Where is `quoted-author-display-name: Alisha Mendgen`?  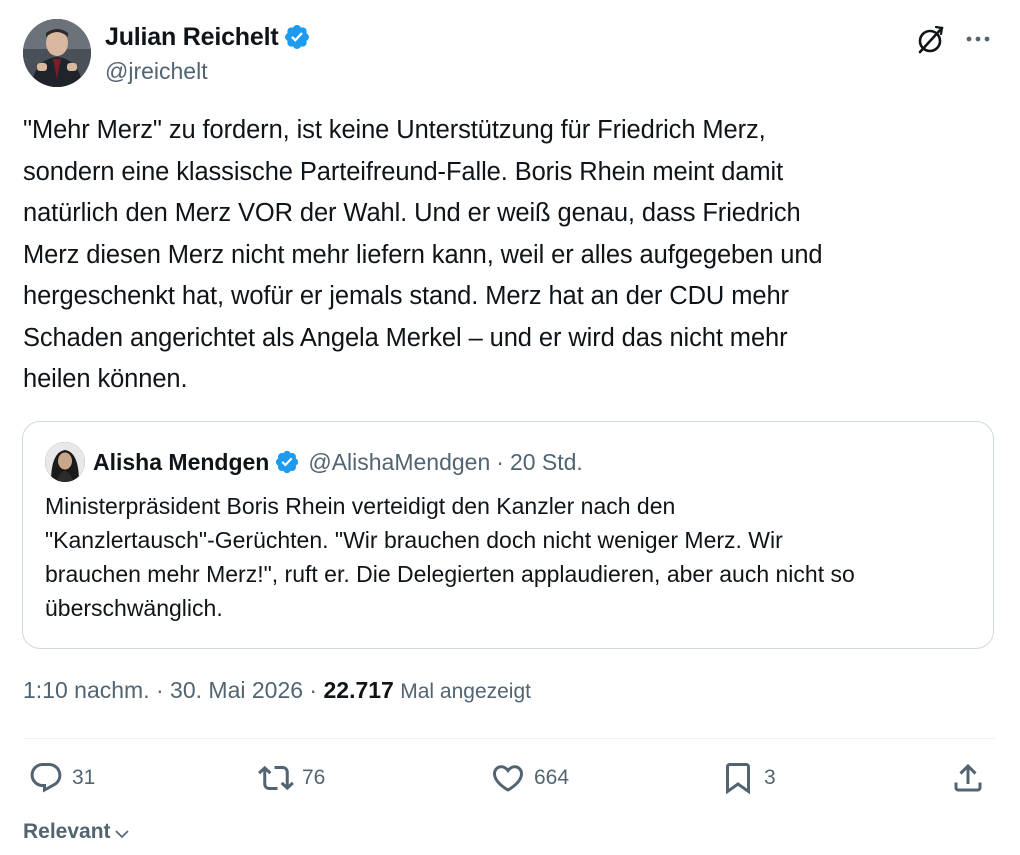 quoted-author-display-name: Alisha Mendgen is located at coordinates (181, 462).